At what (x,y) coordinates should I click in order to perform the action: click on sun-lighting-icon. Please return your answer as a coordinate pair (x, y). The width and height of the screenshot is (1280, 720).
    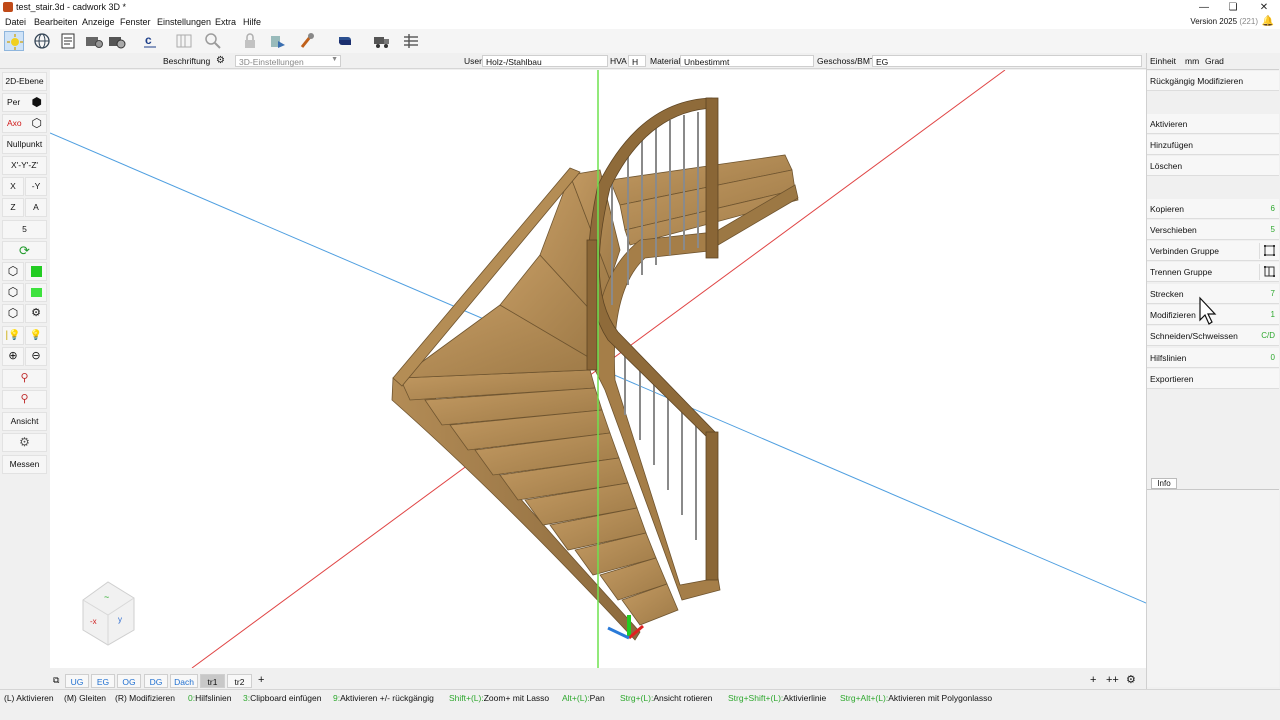
    Looking at the image, I should click on (14, 41).